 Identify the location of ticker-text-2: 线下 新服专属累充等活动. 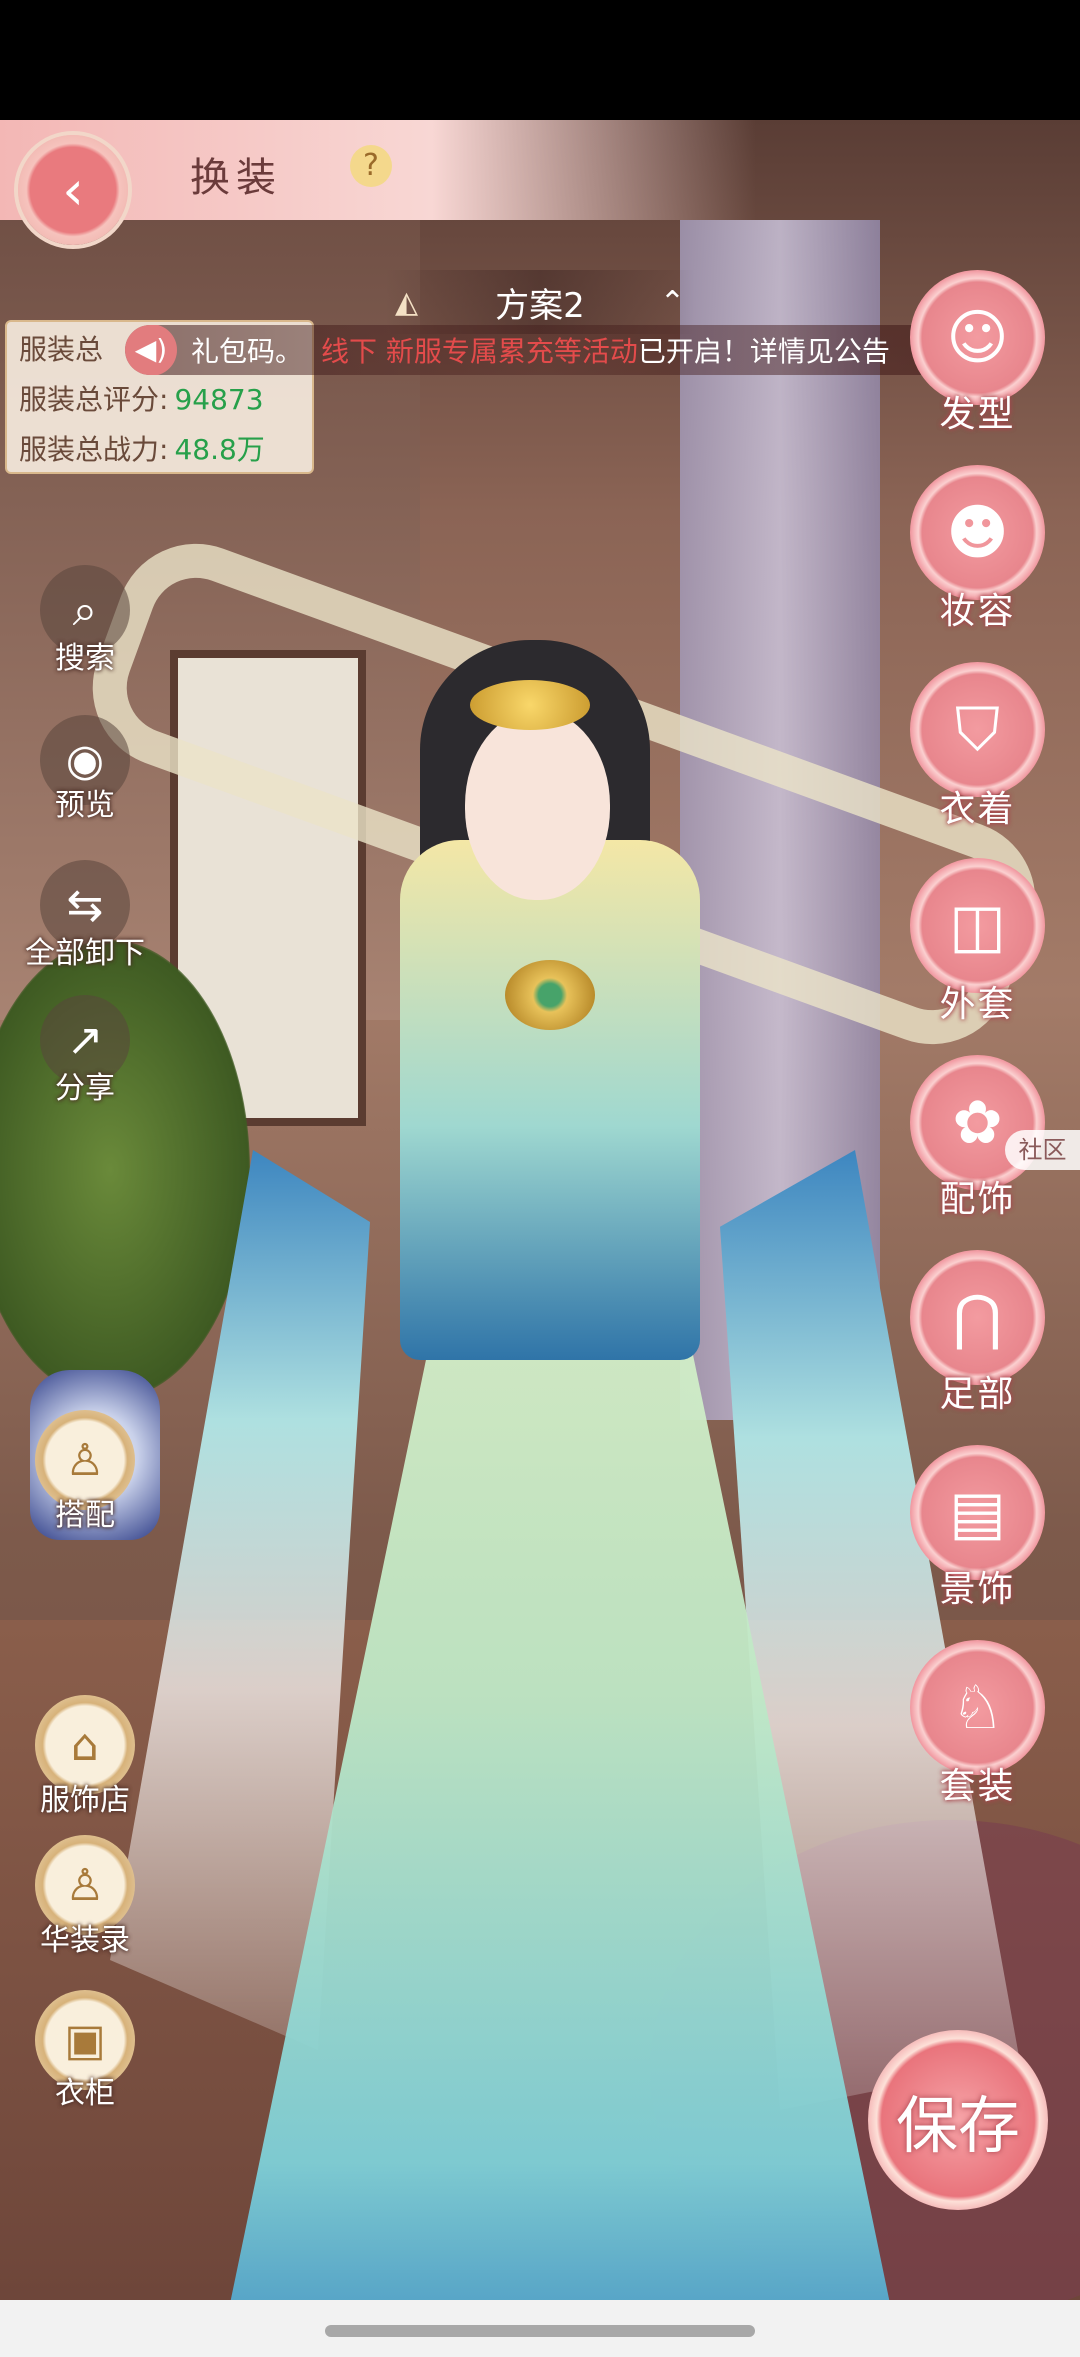
(479, 351).